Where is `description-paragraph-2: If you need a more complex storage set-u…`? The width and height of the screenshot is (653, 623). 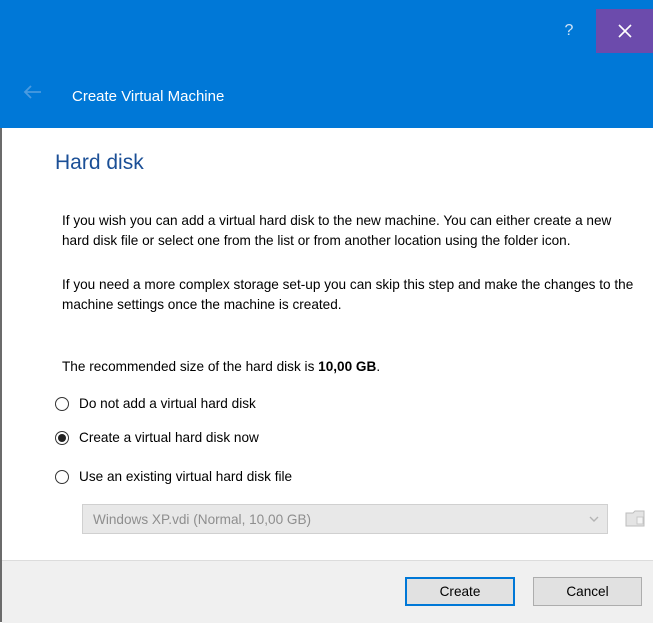
description-paragraph-2: If you need a more complex storage set-u… is located at coordinates (348, 294).